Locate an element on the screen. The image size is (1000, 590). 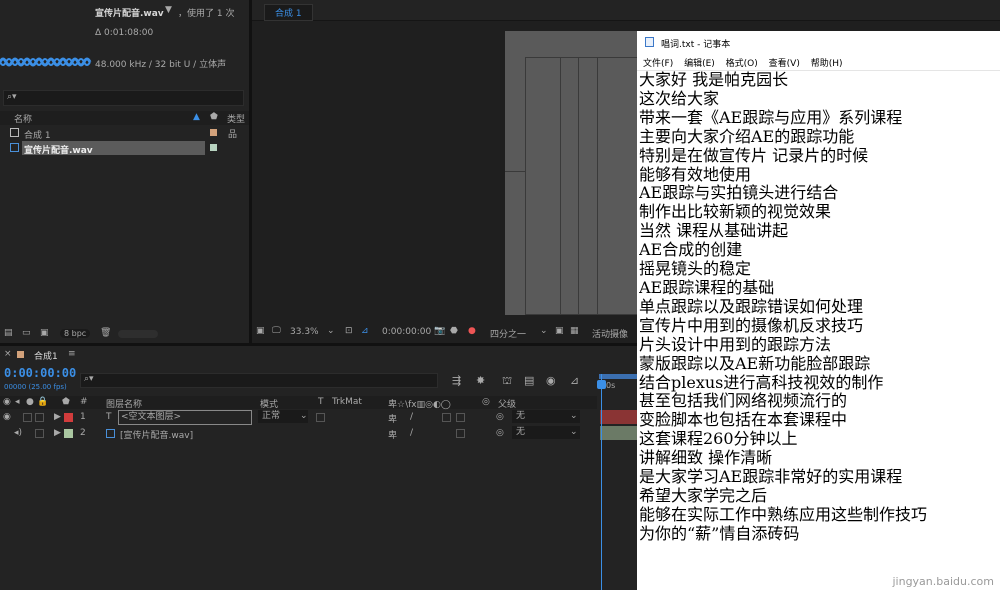
zoom-select: 33.3% is located at coordinates (304, 332).